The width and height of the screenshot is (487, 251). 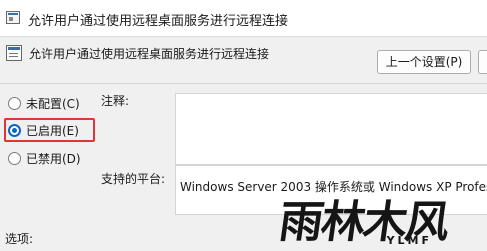 I want to click on radio-not-configured: 未配置(C), so click(x=44, y=103).